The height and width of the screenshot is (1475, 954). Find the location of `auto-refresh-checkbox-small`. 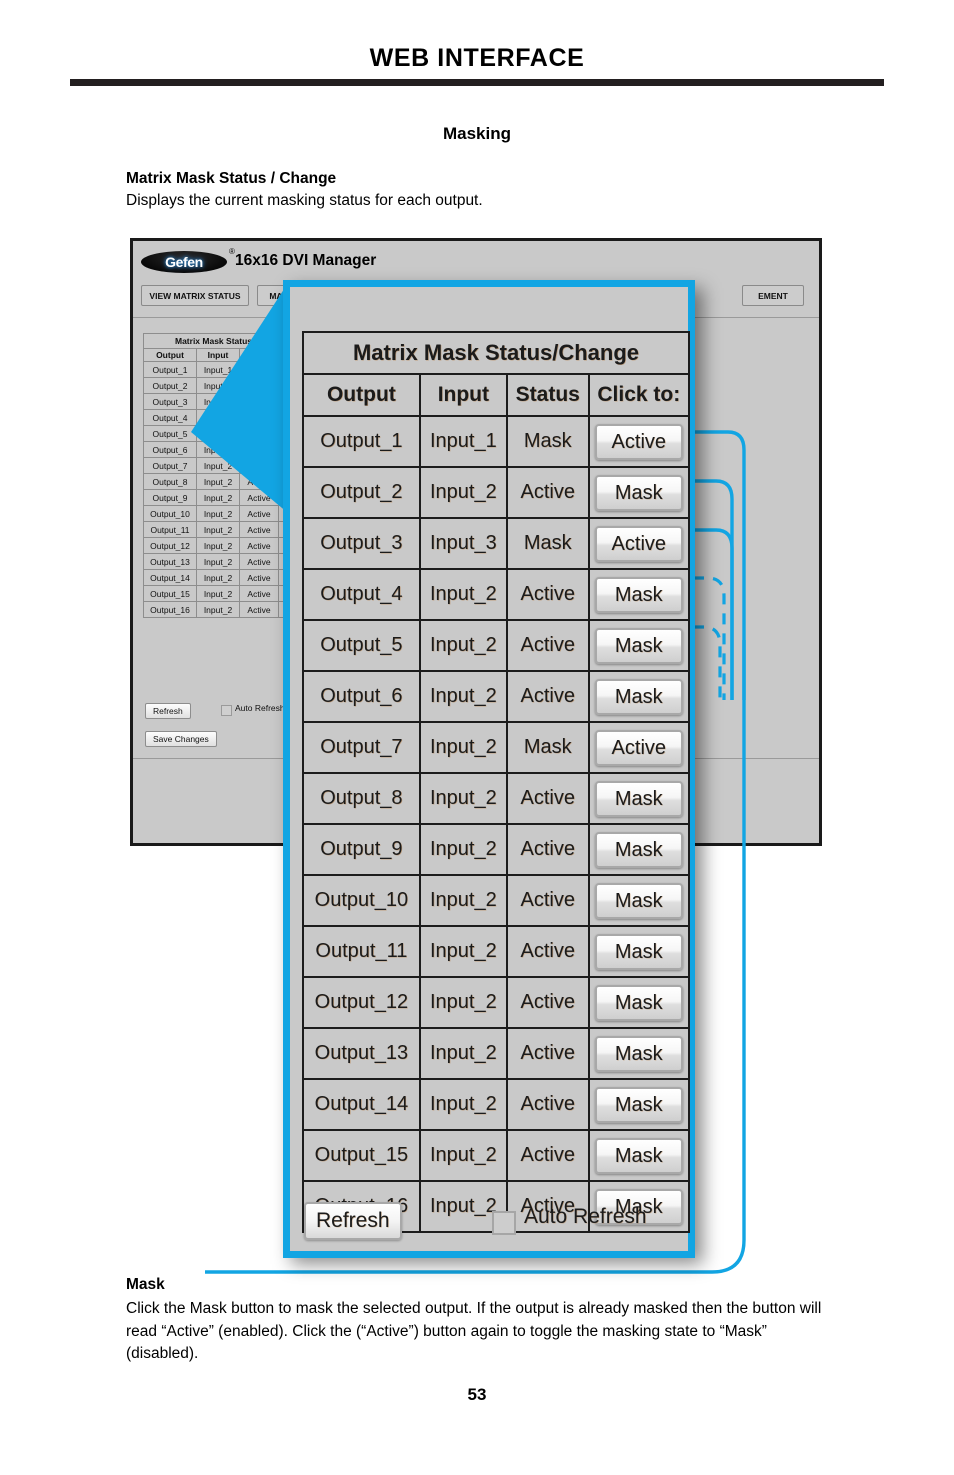

auto-refresh-checkbox-small is located at coordinates (226, 710).